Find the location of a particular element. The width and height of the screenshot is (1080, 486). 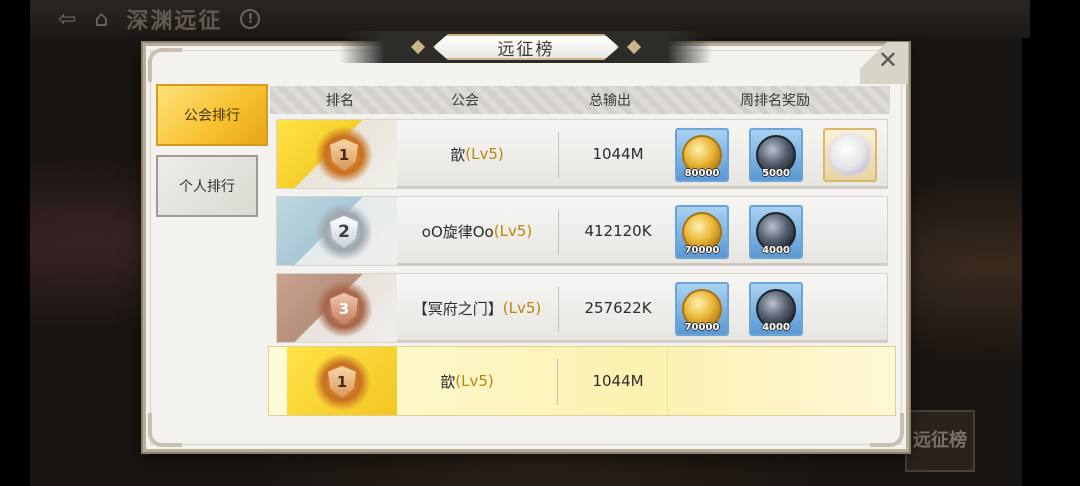

table-row: 1 歆 (Lv5) 1044M 80000 5000 is located at coordinates (582, 154).